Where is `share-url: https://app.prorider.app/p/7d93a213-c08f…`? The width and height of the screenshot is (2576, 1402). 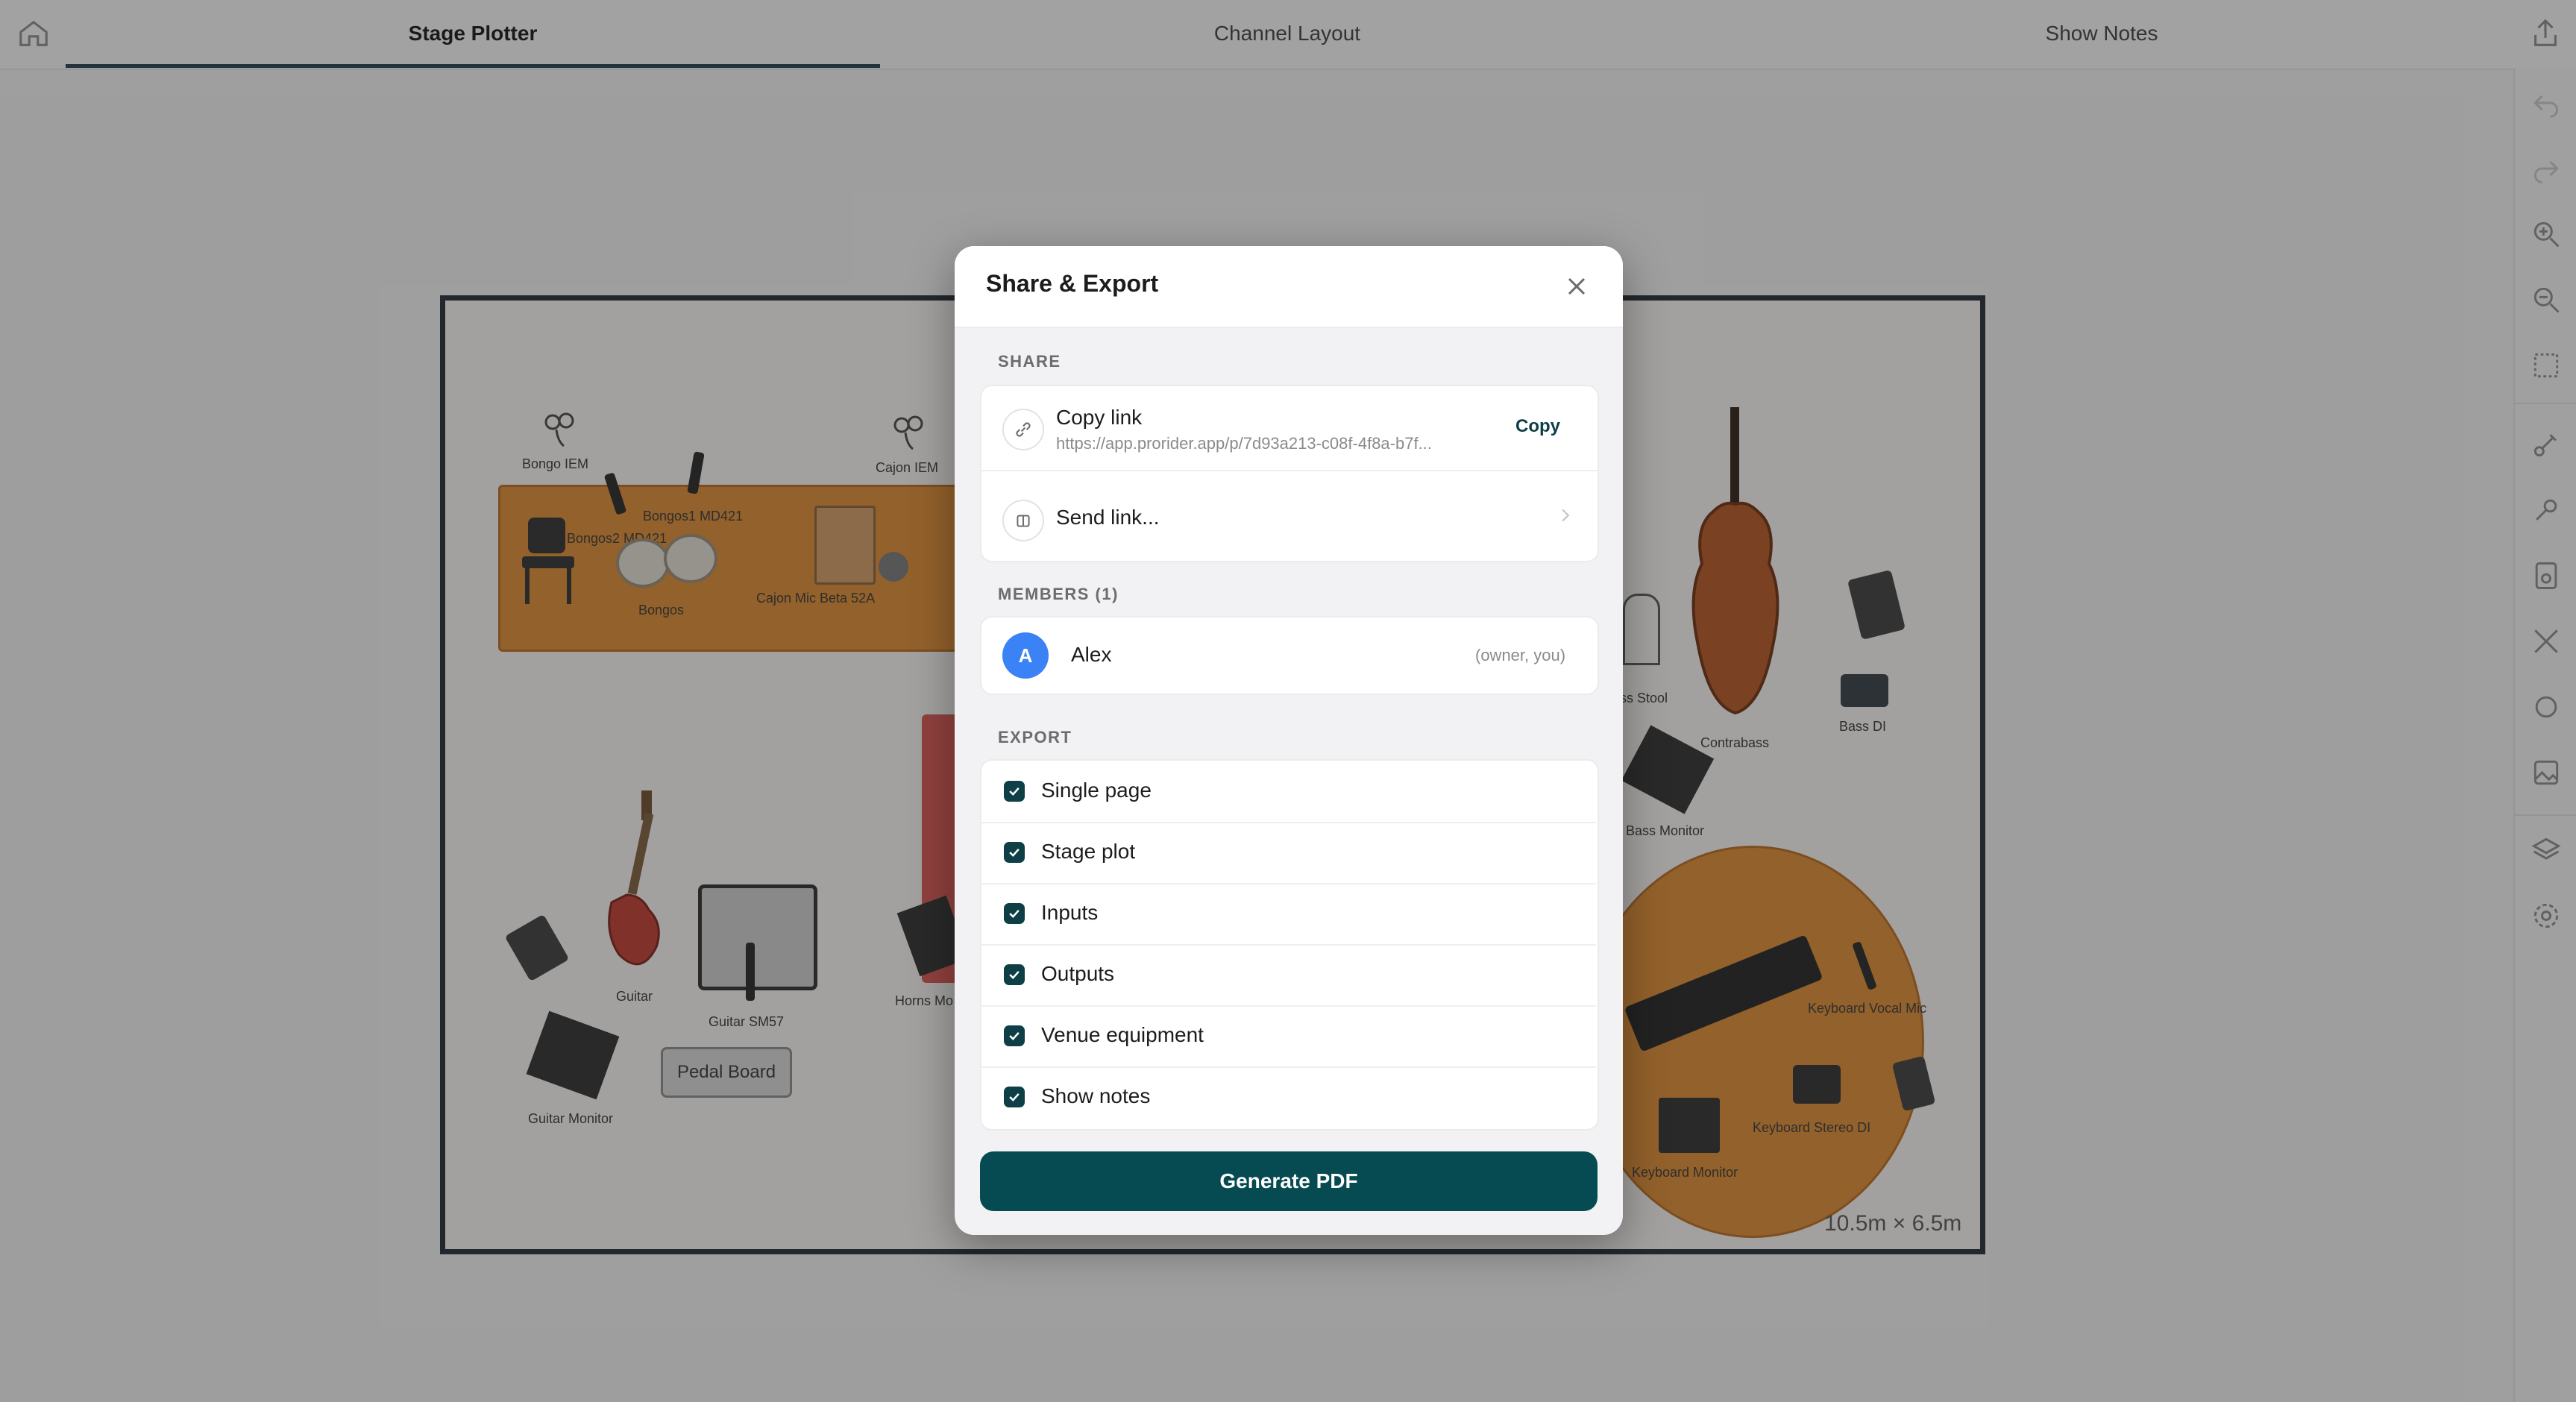
share-url: https://app.prorider.app/p/7d93a213-c08f… is located at coordinates (1244, 443).